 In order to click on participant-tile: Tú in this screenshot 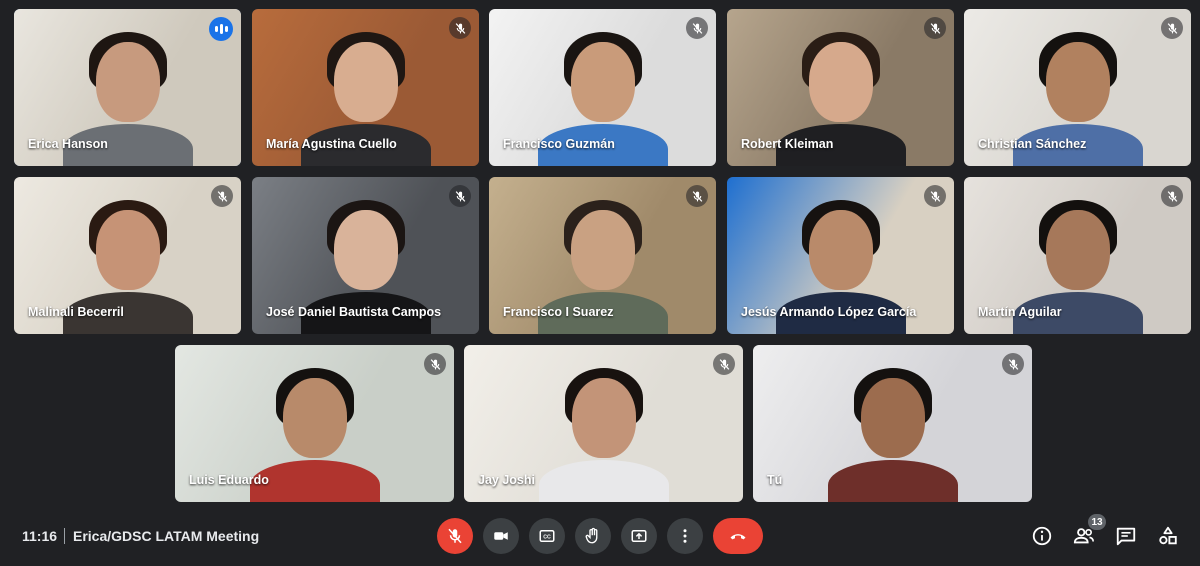, I will do `click(892, 423)`.